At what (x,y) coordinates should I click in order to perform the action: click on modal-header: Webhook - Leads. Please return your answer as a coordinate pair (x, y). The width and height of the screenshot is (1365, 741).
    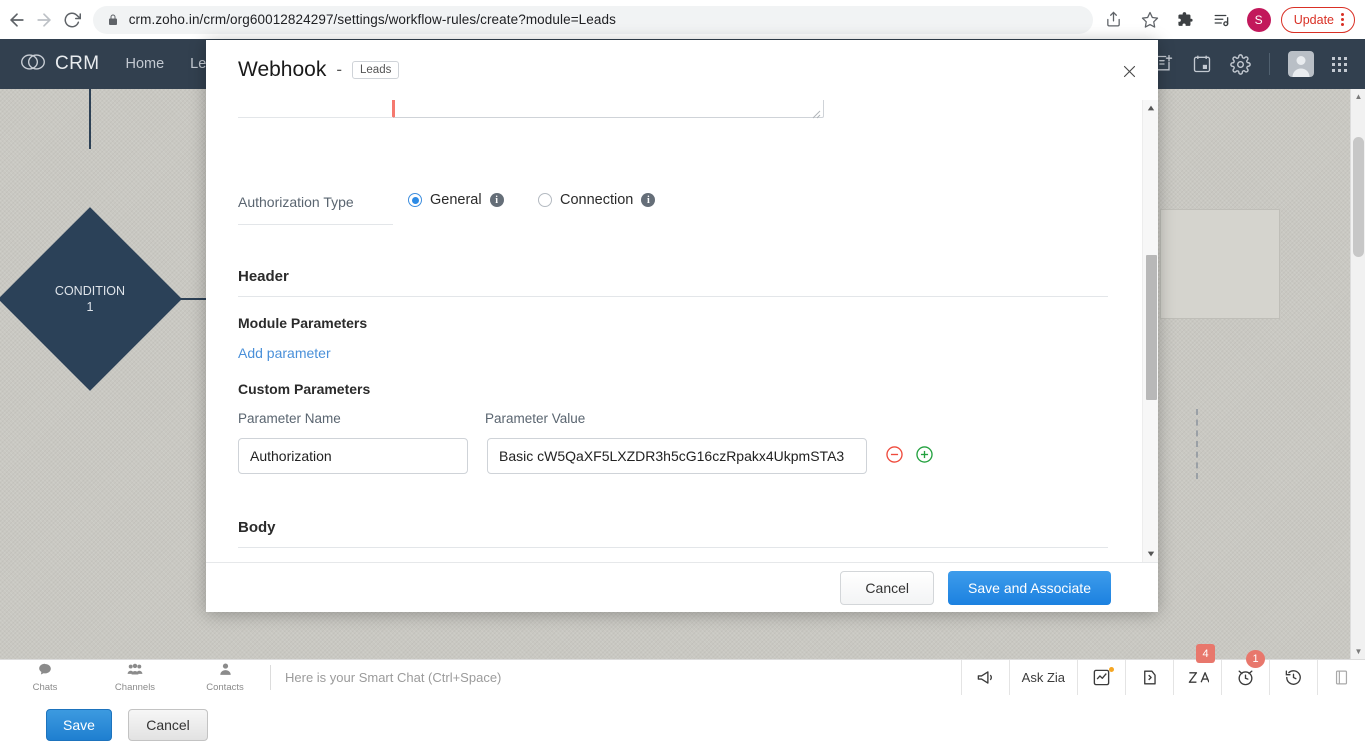
    Looking at the image, I should click on (682, 70).